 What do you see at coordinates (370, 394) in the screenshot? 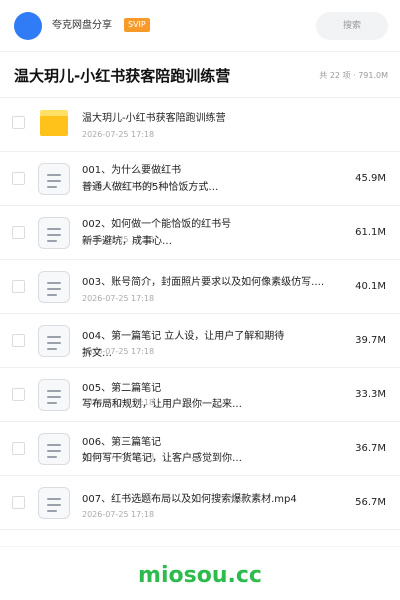
I see `file-size: 33.3M` at bounding box center [370, 394].